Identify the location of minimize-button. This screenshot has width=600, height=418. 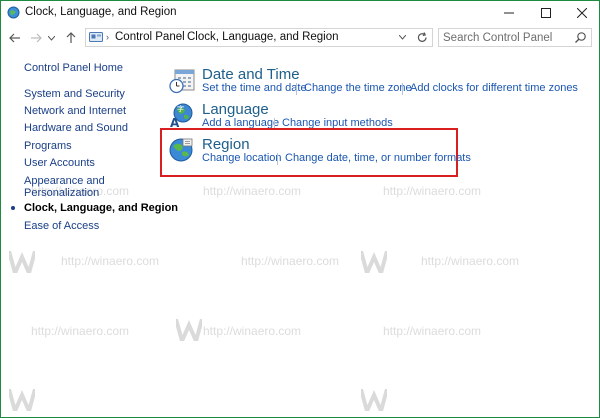
(509, 12).